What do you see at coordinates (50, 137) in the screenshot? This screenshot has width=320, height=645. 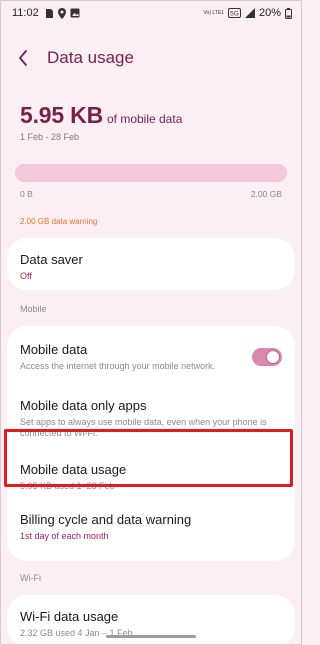 I see `usage-period: 1 Feb - 28 Feb` at bounding box center [50, 137].